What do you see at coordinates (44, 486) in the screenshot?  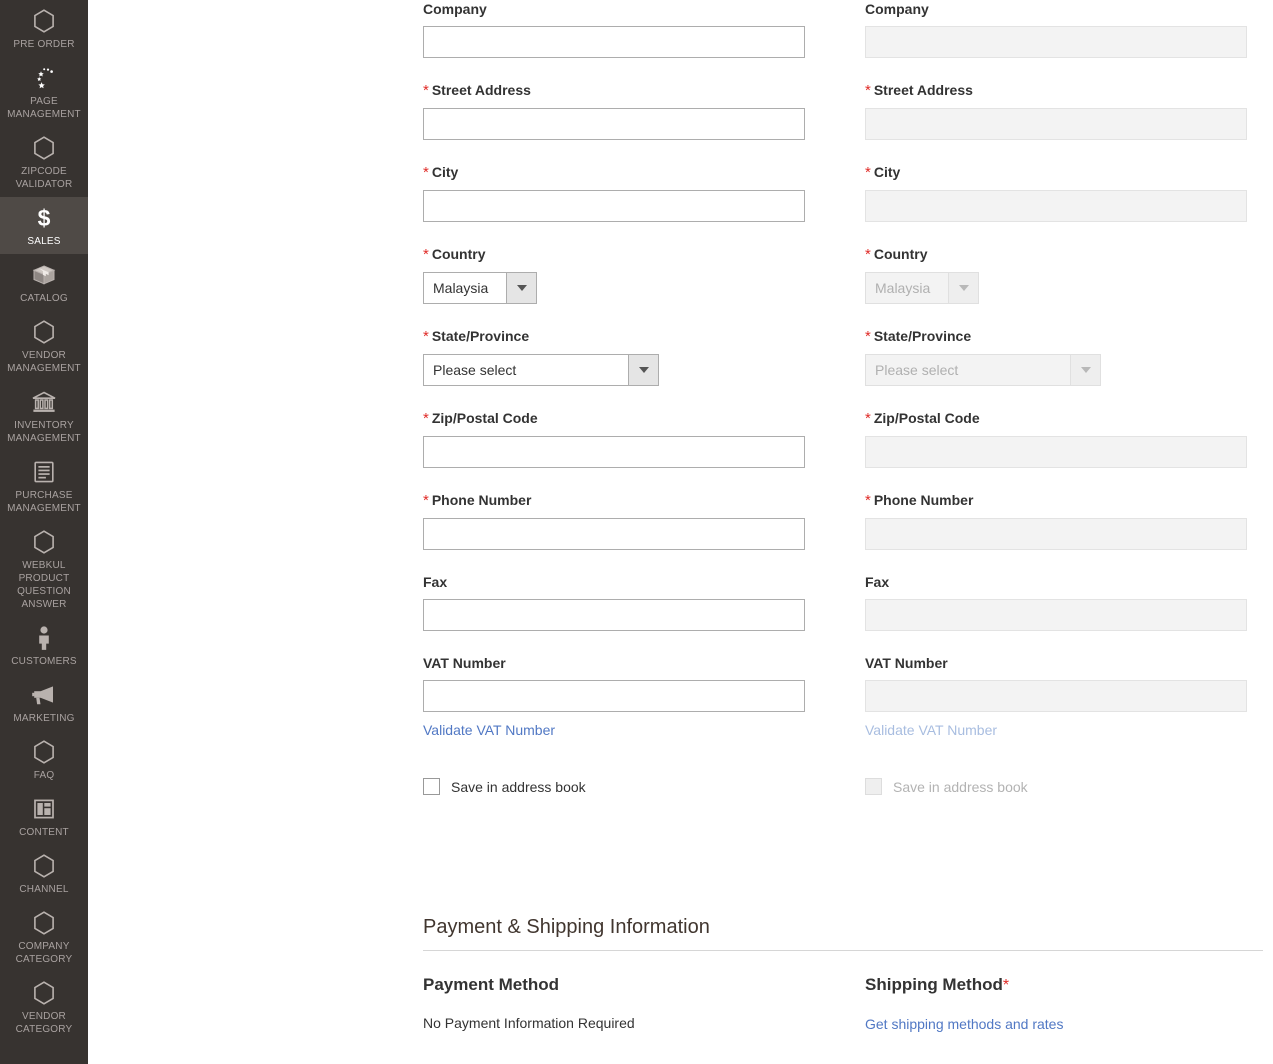 I see `sidebar-item-purchase-management: PURCHASE MANAGEMENT` at bounding box center [44, 486].